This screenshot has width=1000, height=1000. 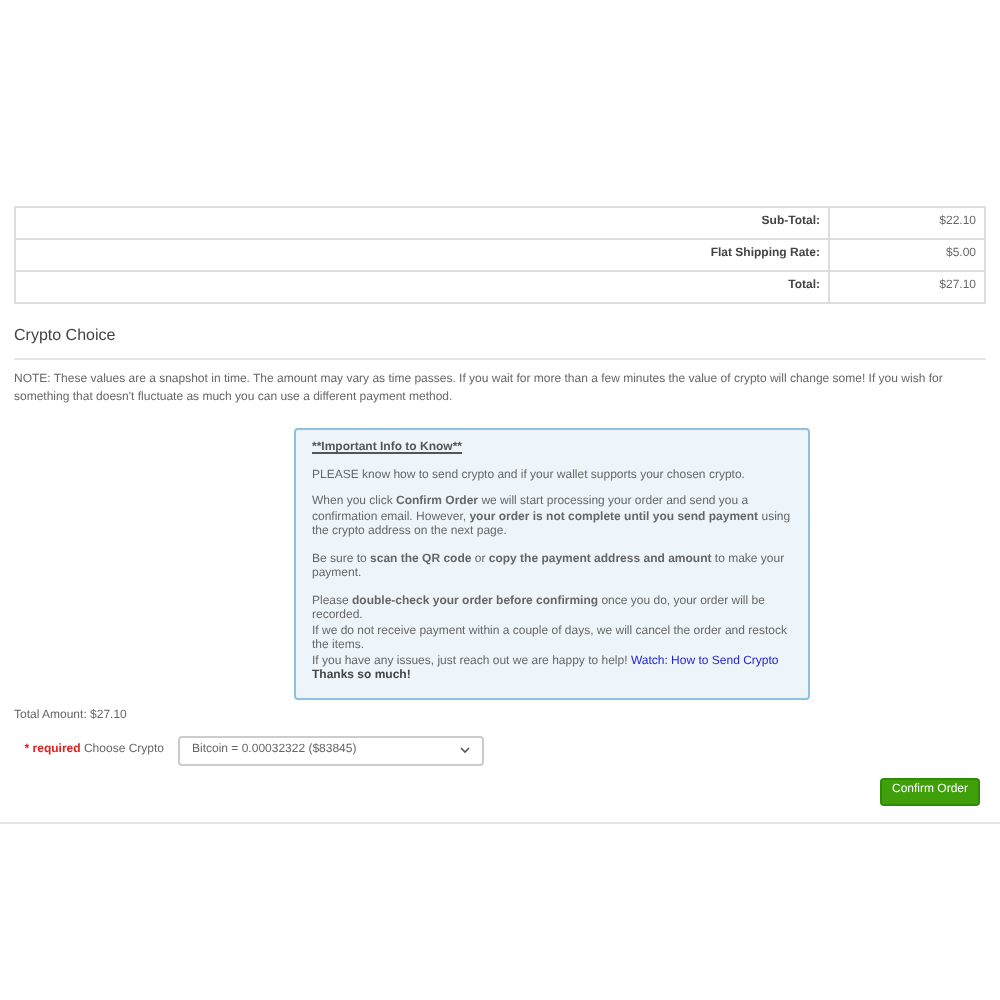 I want to click on section-title: Crypto Choice, so click(x=65, y=335).